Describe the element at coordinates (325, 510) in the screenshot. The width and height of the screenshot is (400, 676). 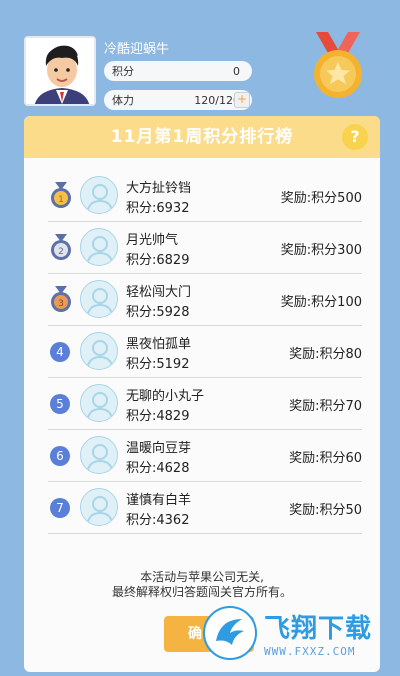
I see `user-reward: 奖励:积分50` at that location.